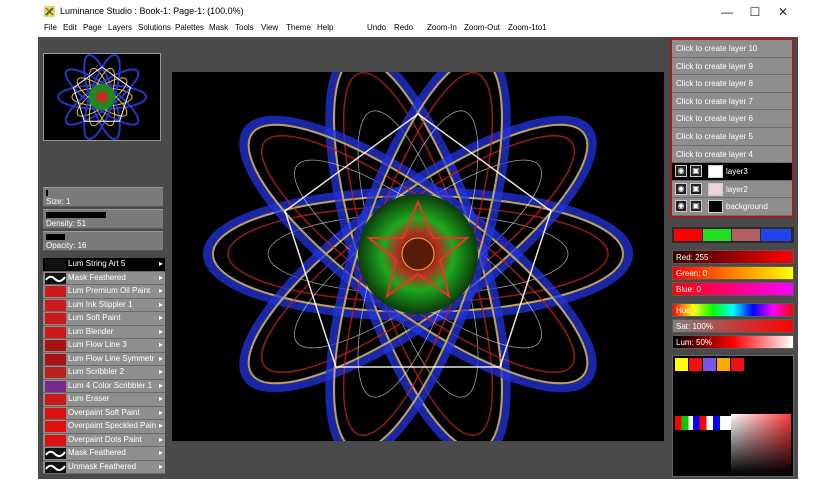 Image resolution: width=836 pixels, height=484 pixels. Describe the element at coordinates (269, 27) in the screenshot. I see `menu-view: View` at that location.